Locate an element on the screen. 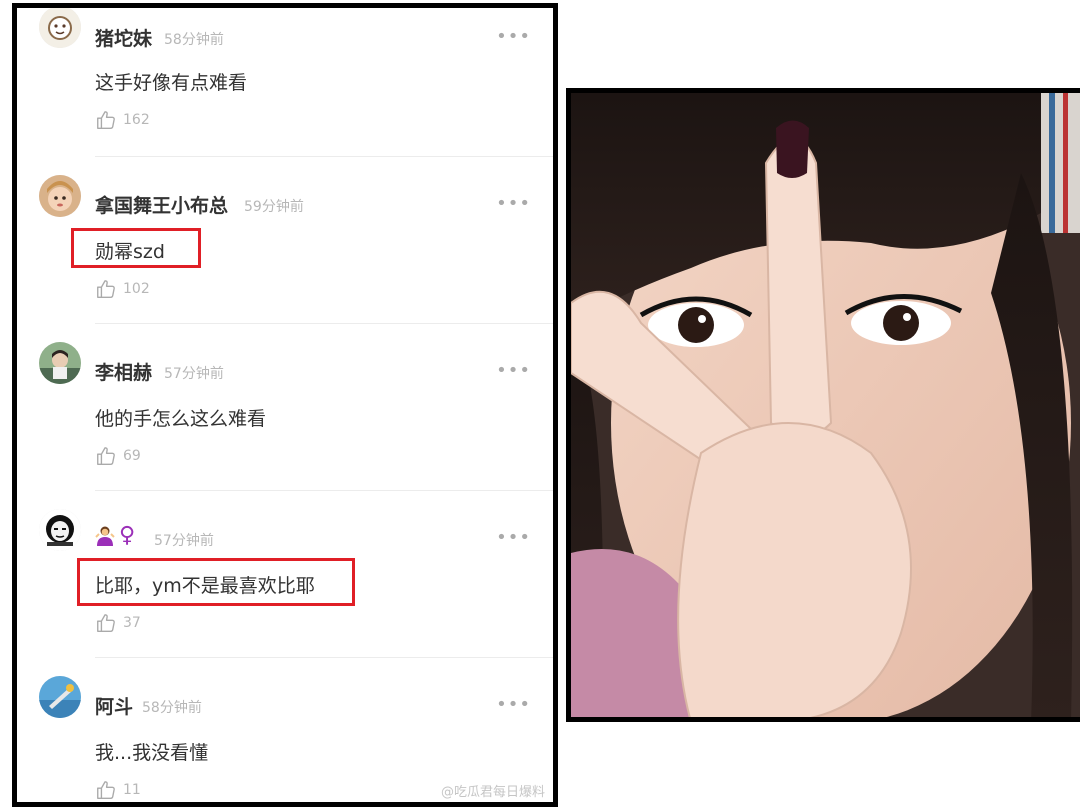 The image size is (1080, 810). comment-text: 这手好像有点难看 is located at coordinates (171, 83).